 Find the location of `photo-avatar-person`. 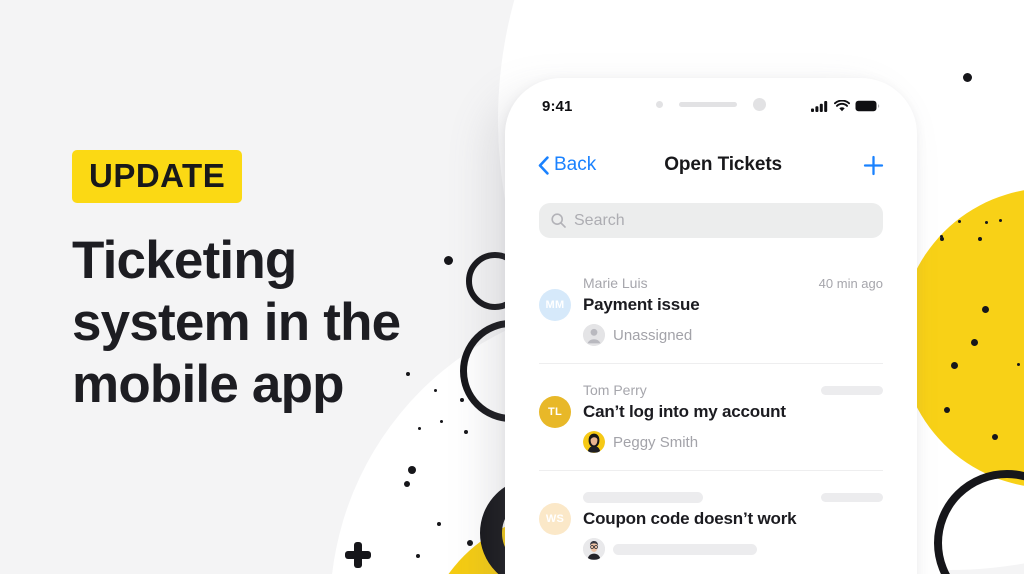

photo-avatar-person is located at coordinates (594, 549).